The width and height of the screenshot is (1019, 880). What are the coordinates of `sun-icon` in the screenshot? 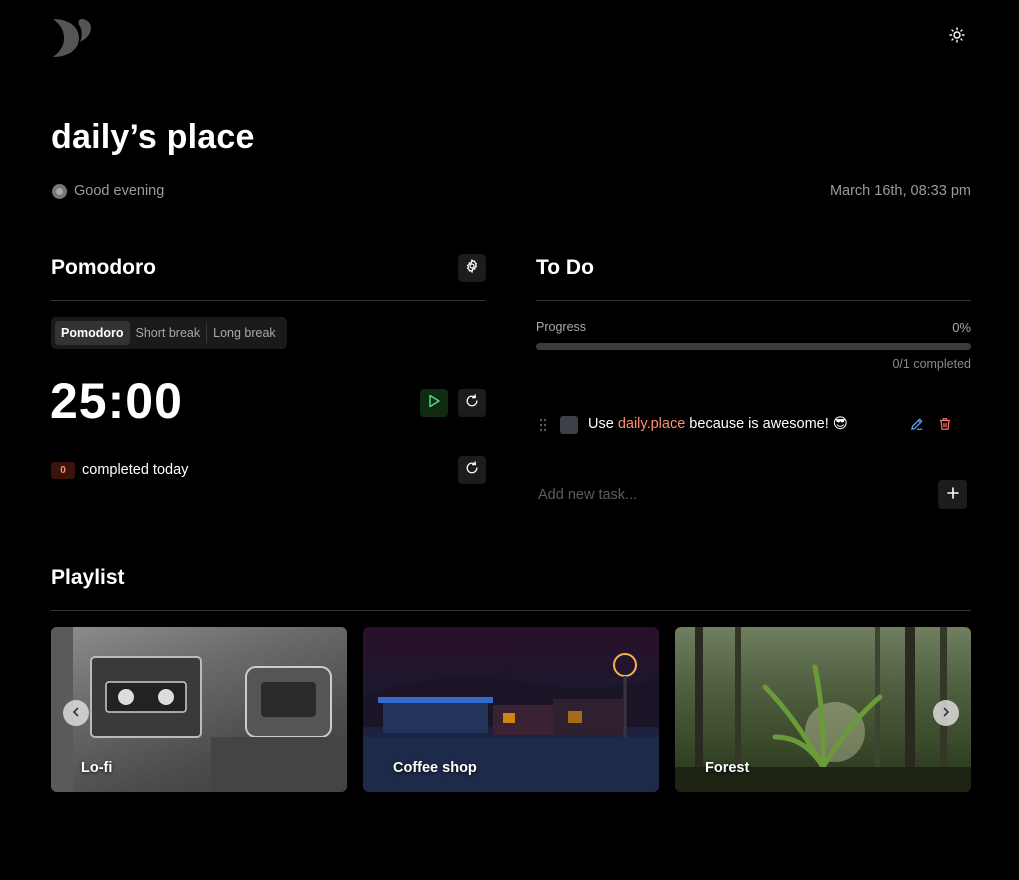 It's located at (957, 37).